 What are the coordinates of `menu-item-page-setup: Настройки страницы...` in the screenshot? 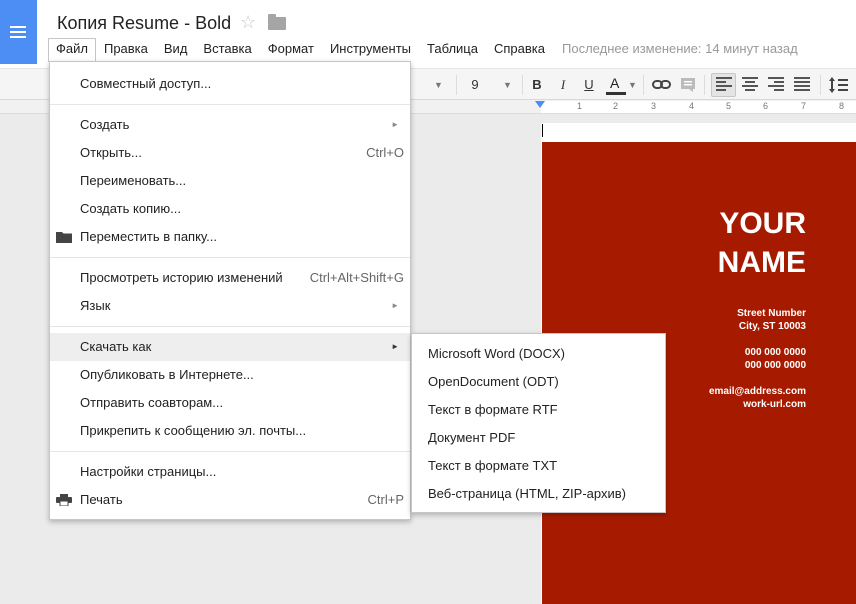 It's located at (230, 472).